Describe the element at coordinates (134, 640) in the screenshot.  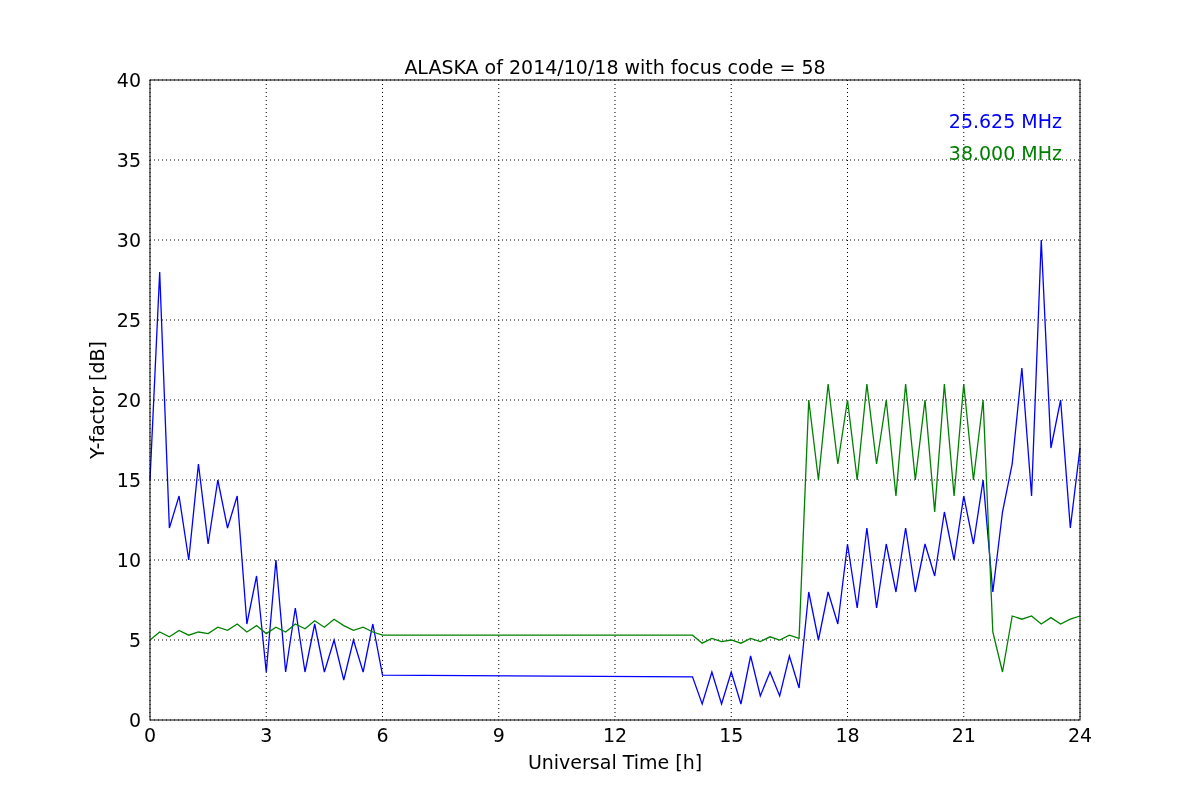
I see `y-tick-label: 5` at that location.